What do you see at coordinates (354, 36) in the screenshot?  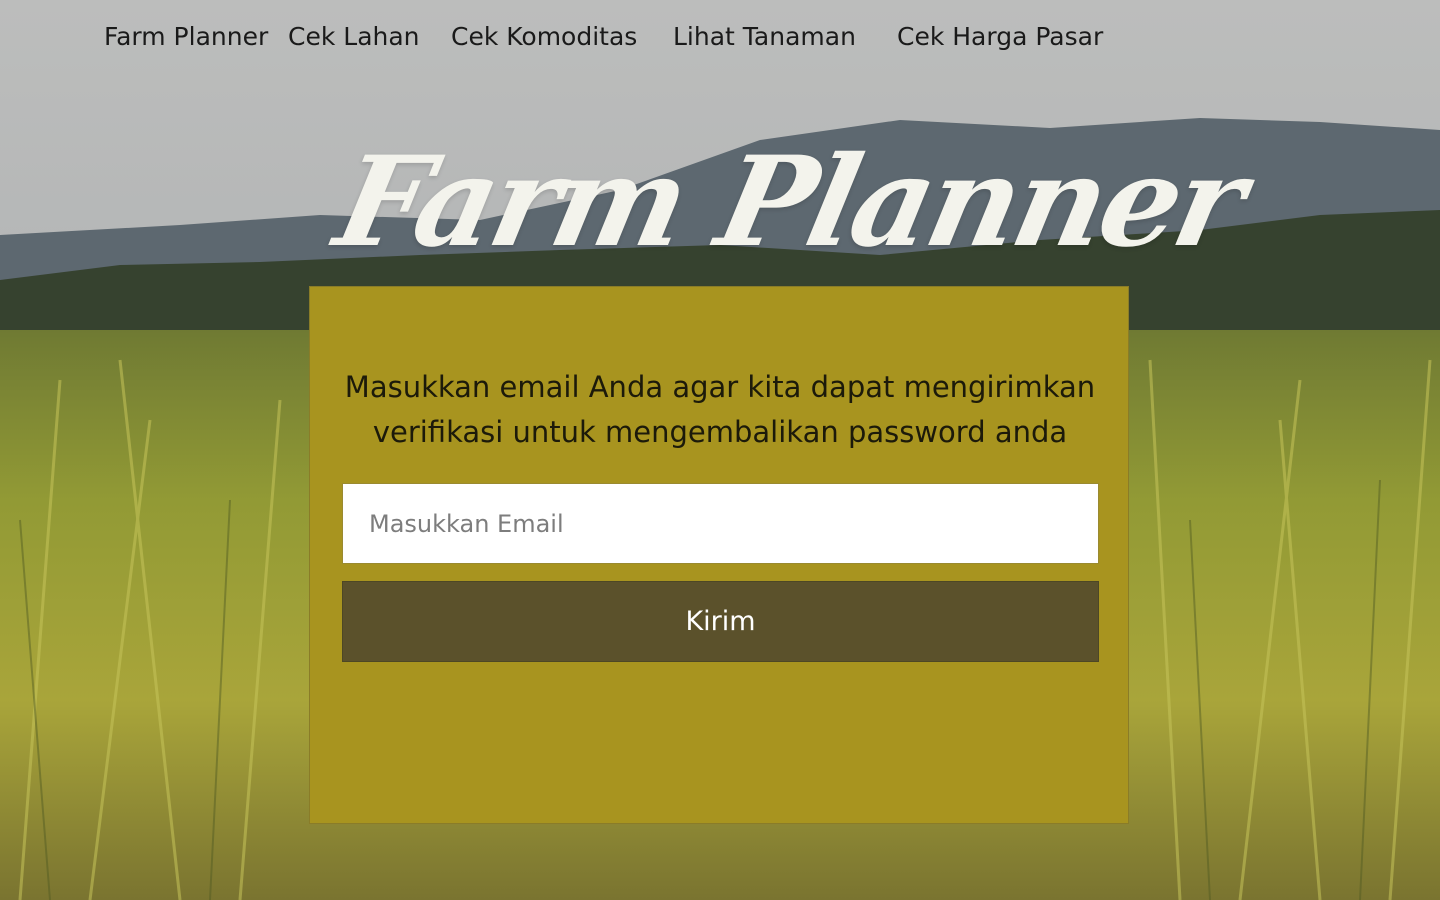 I see `nav-item-cek-lahan: Cek Lahan` at bounding box center [354, 36].